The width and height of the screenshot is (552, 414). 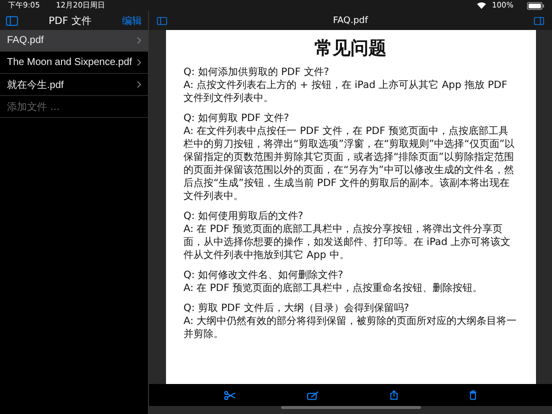 I want to click on faq-answer: A: 在文件列表中点按任一 PDF 文件，在 PDF 预览页面中，点按底部工具栏中的剪刀按钮，将弹出“剪取选项”浮窗，在“剪取规则”中选择“仅页面”以保留指定的页数范围并剪除其它页面，或者选择“排除页面”以剪除指定范围的页面并保留该范围以外的页面，在“另存为”中可以修改生成的文件名，然后点按“生成”按钮，生成当前 PDF 文件的剪取后的副本。该副本将出现在文件列表中。, so click(x=350, y=164).